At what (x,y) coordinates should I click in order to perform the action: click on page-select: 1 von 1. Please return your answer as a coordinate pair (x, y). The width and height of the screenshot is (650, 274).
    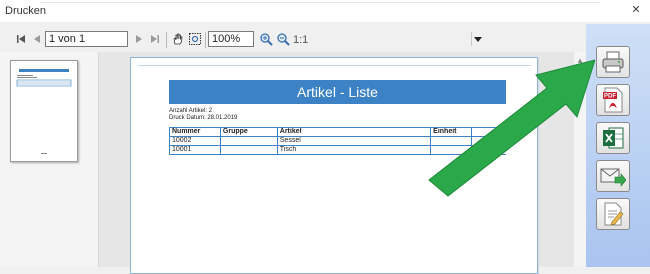
    Looking at the image, I should click on (263, 39).